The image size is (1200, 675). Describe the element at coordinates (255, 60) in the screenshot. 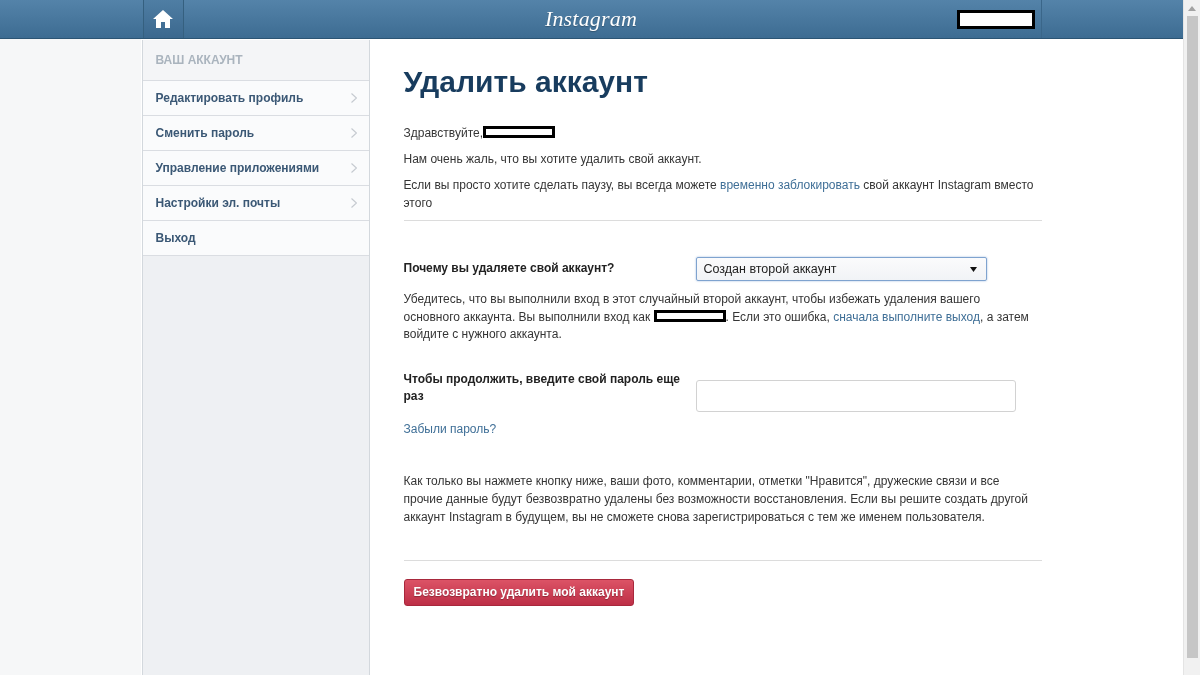

I see `sidebar-heading: ВАШ АККАУНТ` at that location.